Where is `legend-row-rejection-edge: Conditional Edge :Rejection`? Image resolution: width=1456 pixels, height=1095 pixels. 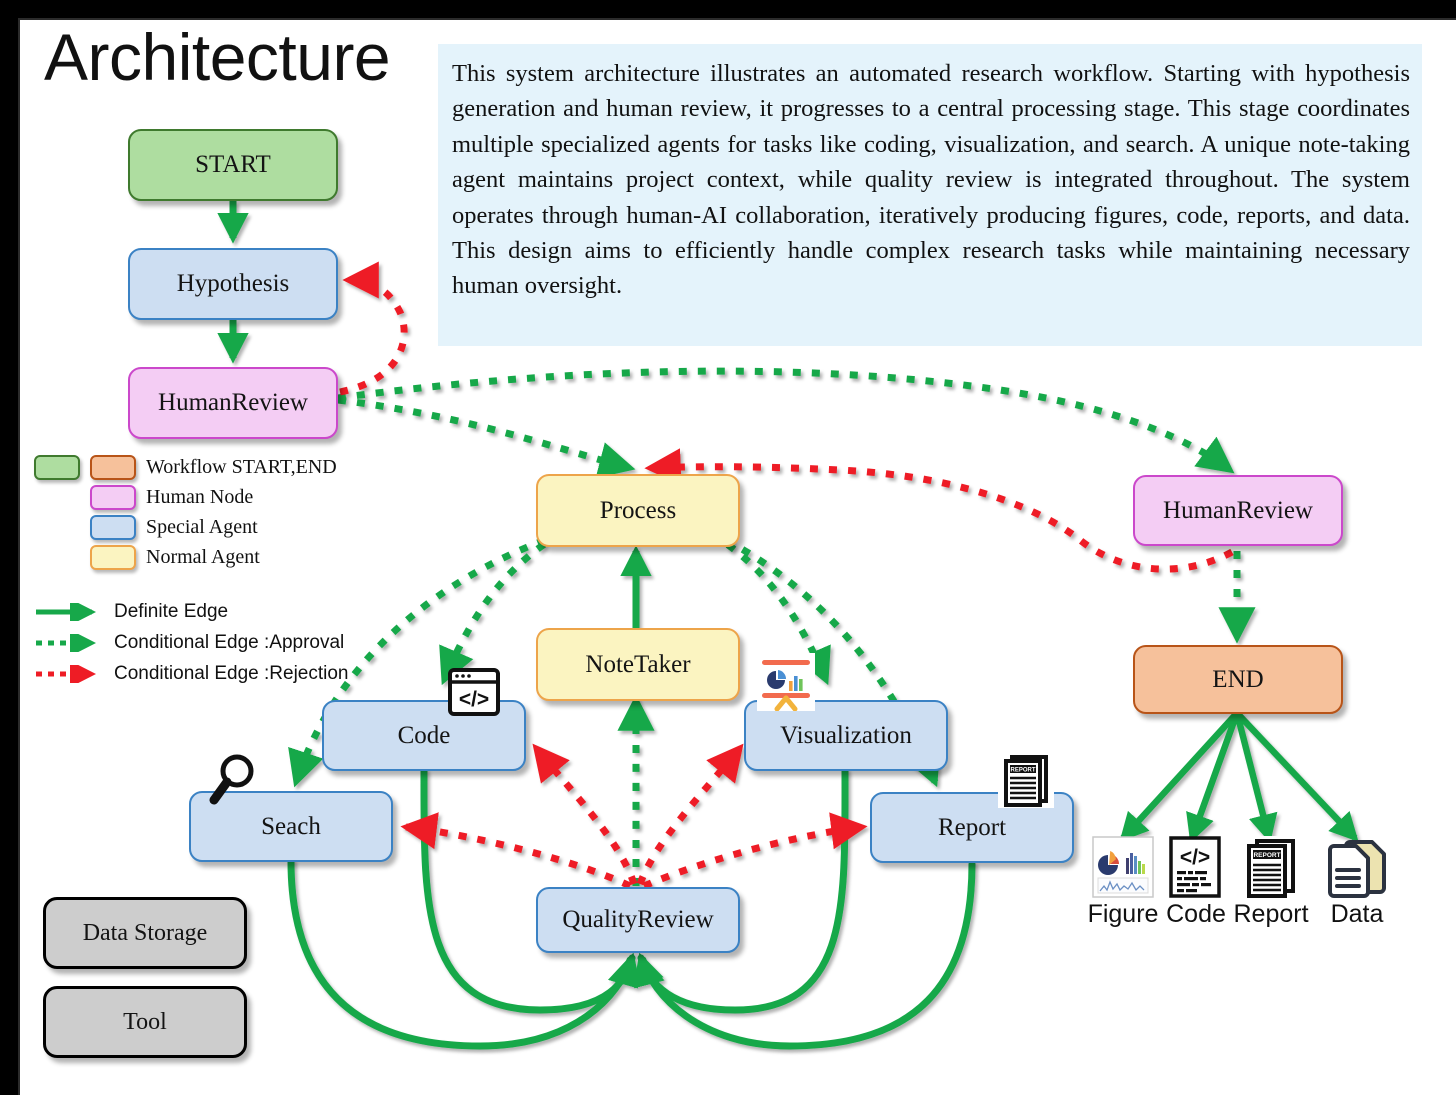
legend-row-rejection-edge: Conditional Edge :Rejection is located at coordinates (199, 673).